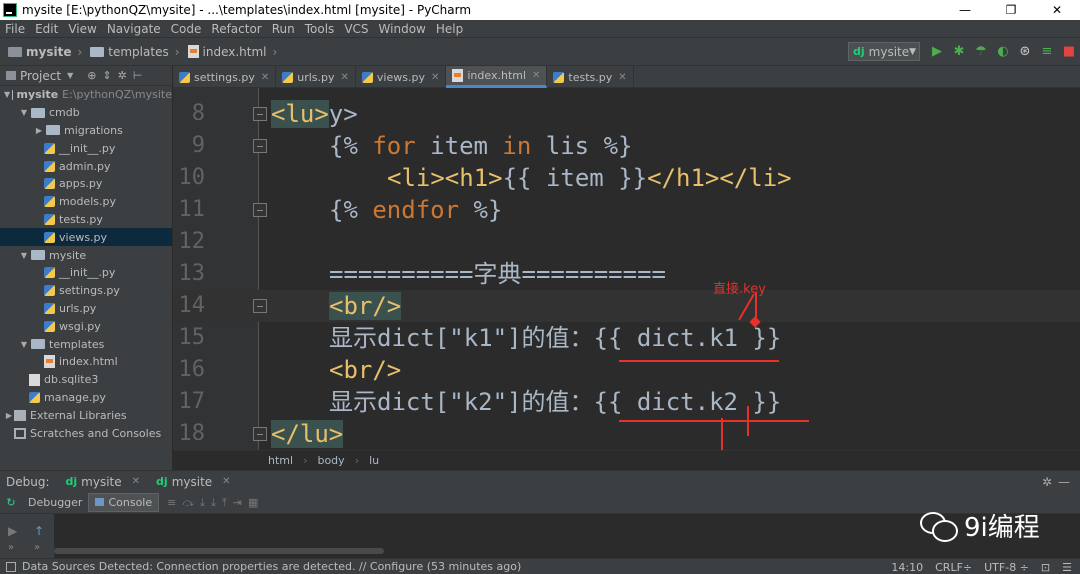  Describe the element at coordinates (402, 29) in the screenshot. I see `menu-item-window: Window` at that location.